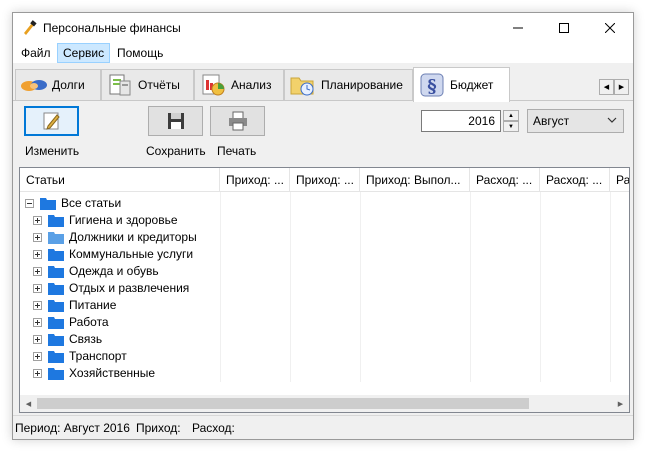 Image resolution: width=645 pixels, height=452 pixels. What do you see at coordinates (175, 121) in the screenshot?
I see `save-button` at bounding box center [175, 121].